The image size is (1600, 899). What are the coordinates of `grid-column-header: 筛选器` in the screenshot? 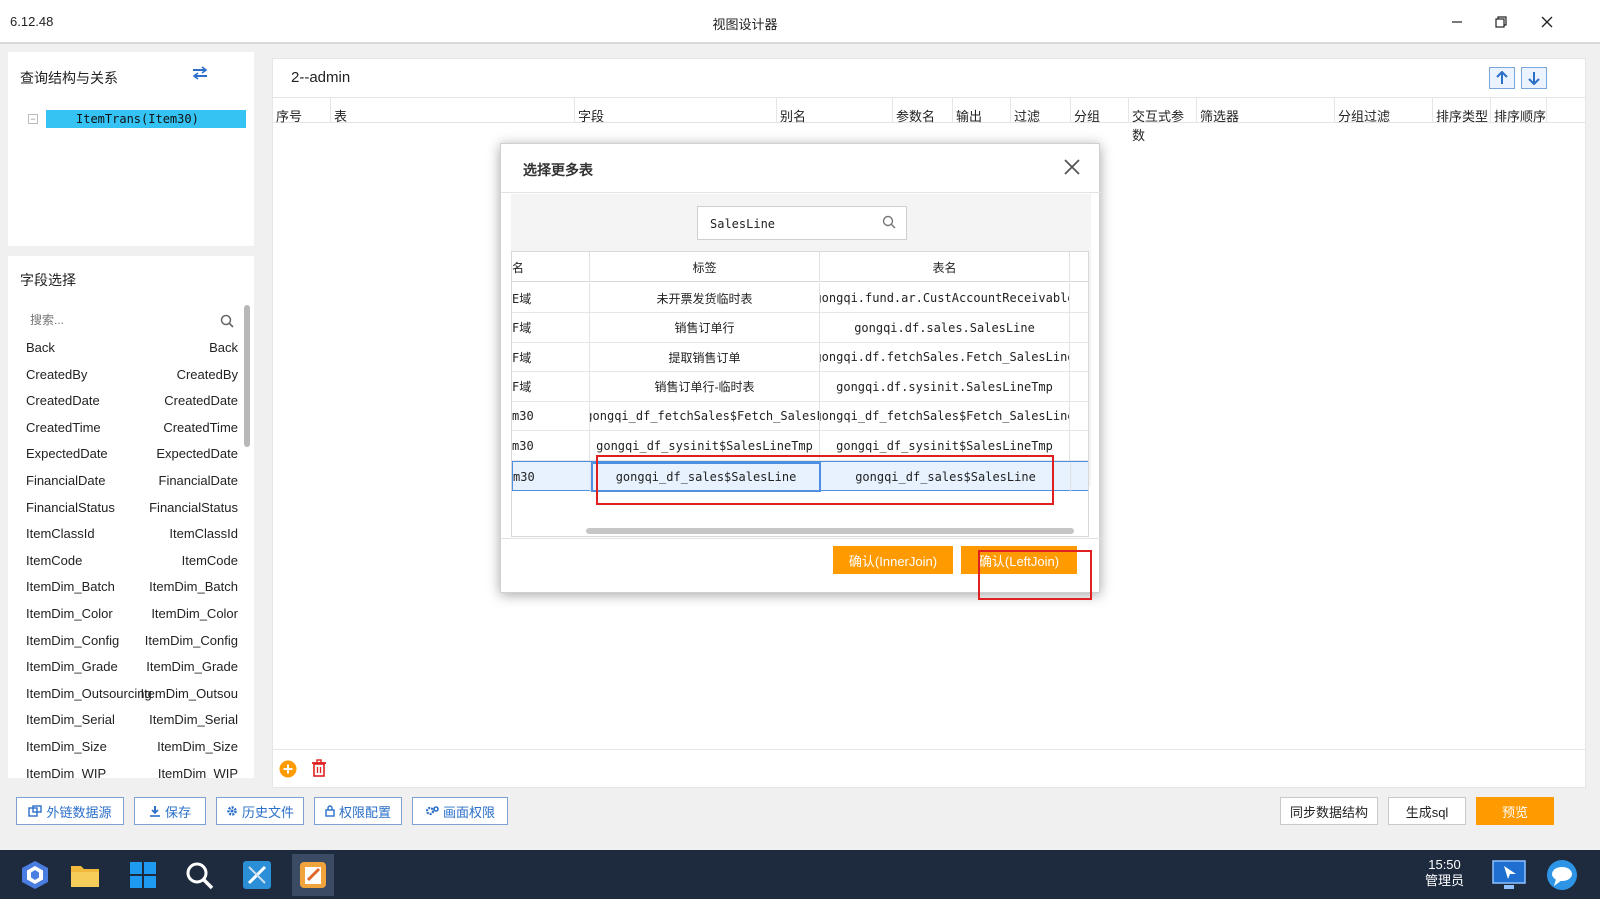 It's located at (1266, 111).